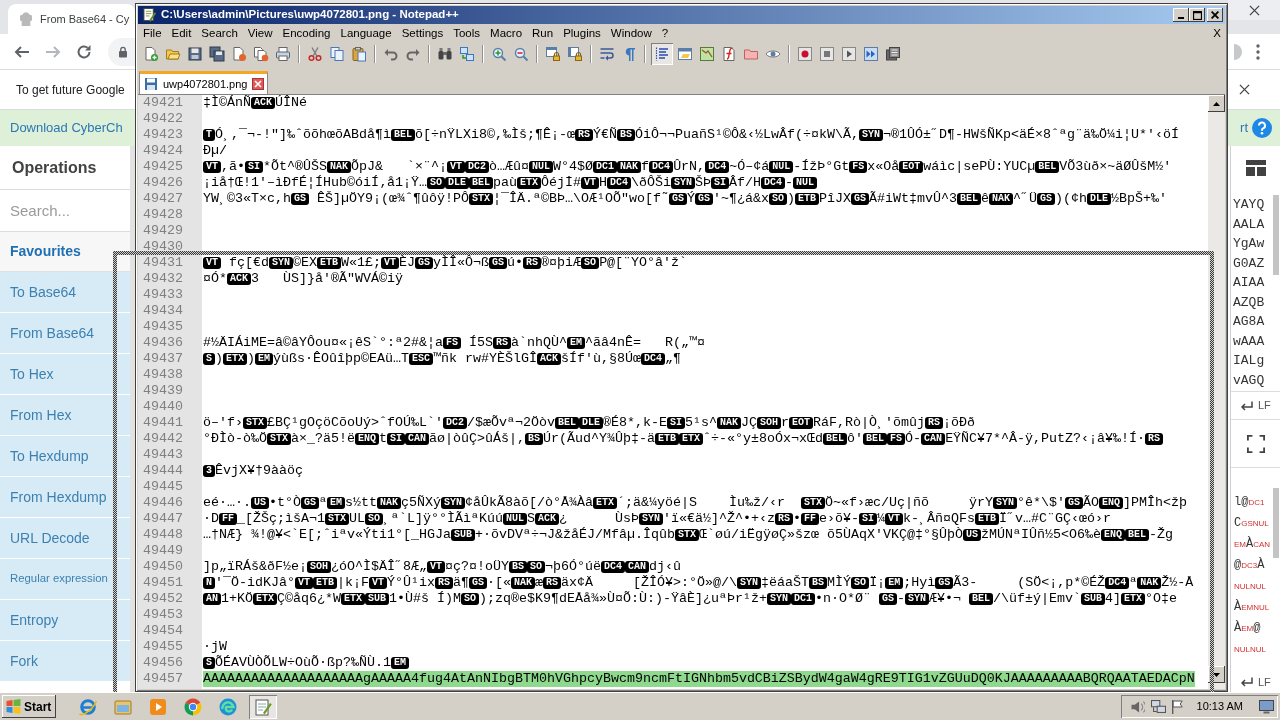 The image size is (1280, 720). Describe the element at coordinates (66, 128) in the screenshot. I see `download-link: Download CyberCh` at that location.